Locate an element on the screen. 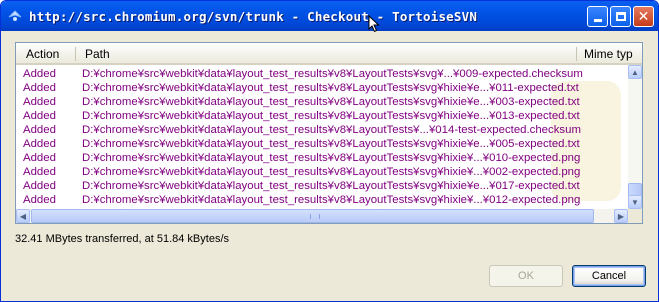 The height and width of the screenshot is (302, 659). scroll-down-button: ▼ is located at coordinates (635, 202).